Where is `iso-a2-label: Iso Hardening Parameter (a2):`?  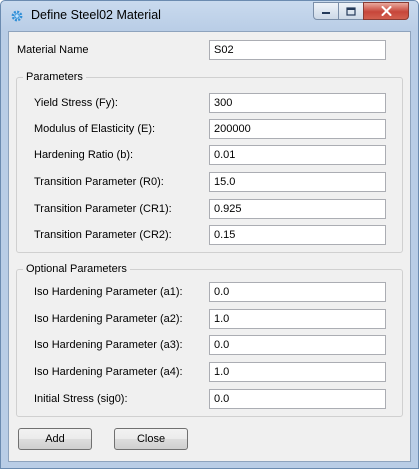 iso-a2-label: Iso Hardening Parameter (a2): is located at coordinates (108, 319).